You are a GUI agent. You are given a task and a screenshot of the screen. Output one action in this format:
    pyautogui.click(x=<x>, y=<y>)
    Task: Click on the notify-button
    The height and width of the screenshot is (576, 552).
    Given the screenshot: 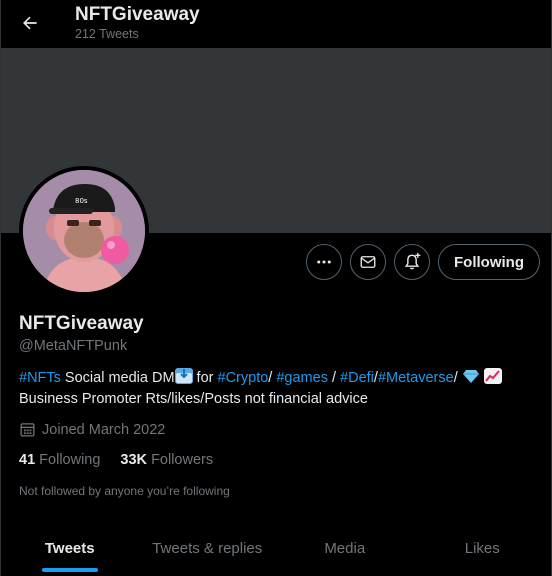 What is the action you would take?
    pyautogui.click(x=412, y=262)
    